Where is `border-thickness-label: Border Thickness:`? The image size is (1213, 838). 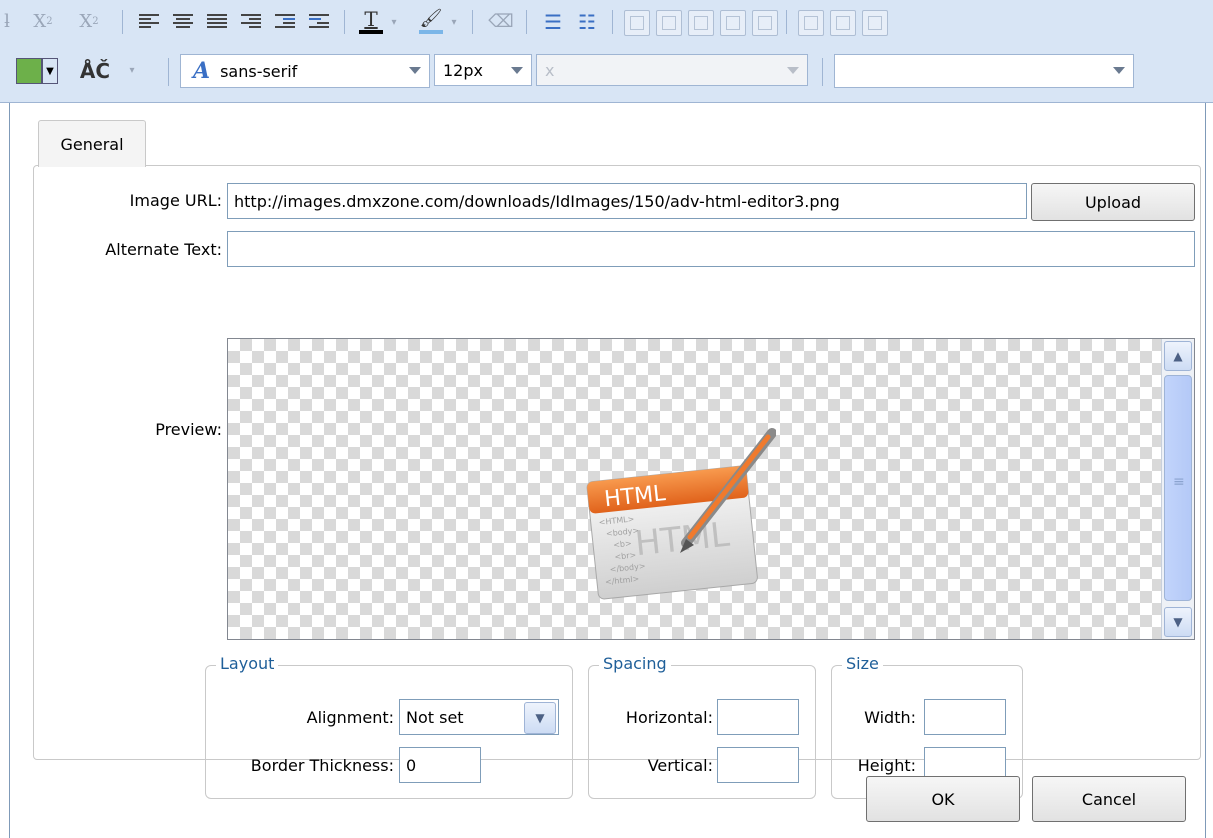
border-thickness-label: Border Thickness: is located at coordinates (322, 765).